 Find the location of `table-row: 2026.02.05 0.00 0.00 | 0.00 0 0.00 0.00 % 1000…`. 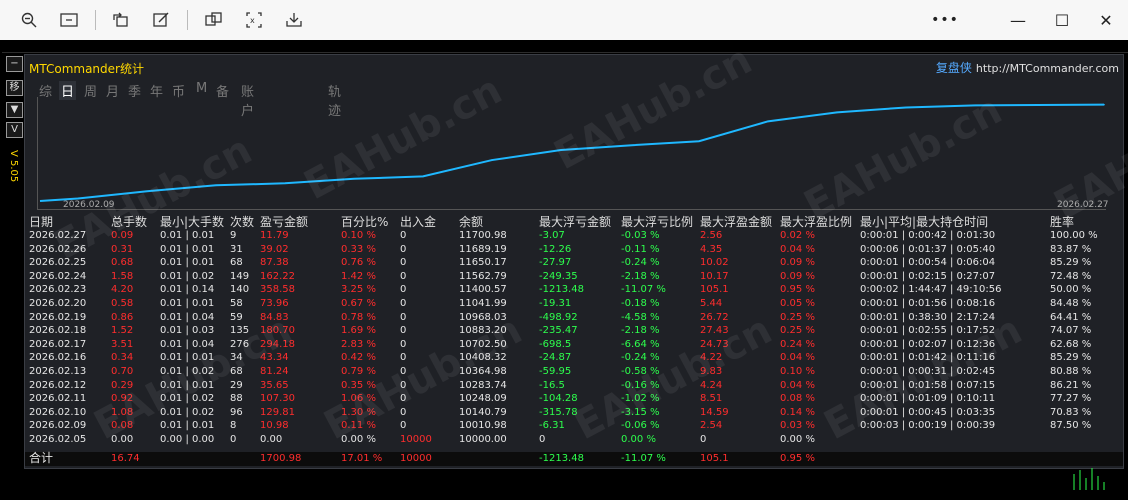

table-row: 2026.02.05 0.00 0.00 | 0.00 0 0.00 0.00 % 1000… is located at coordinates (574, 439).